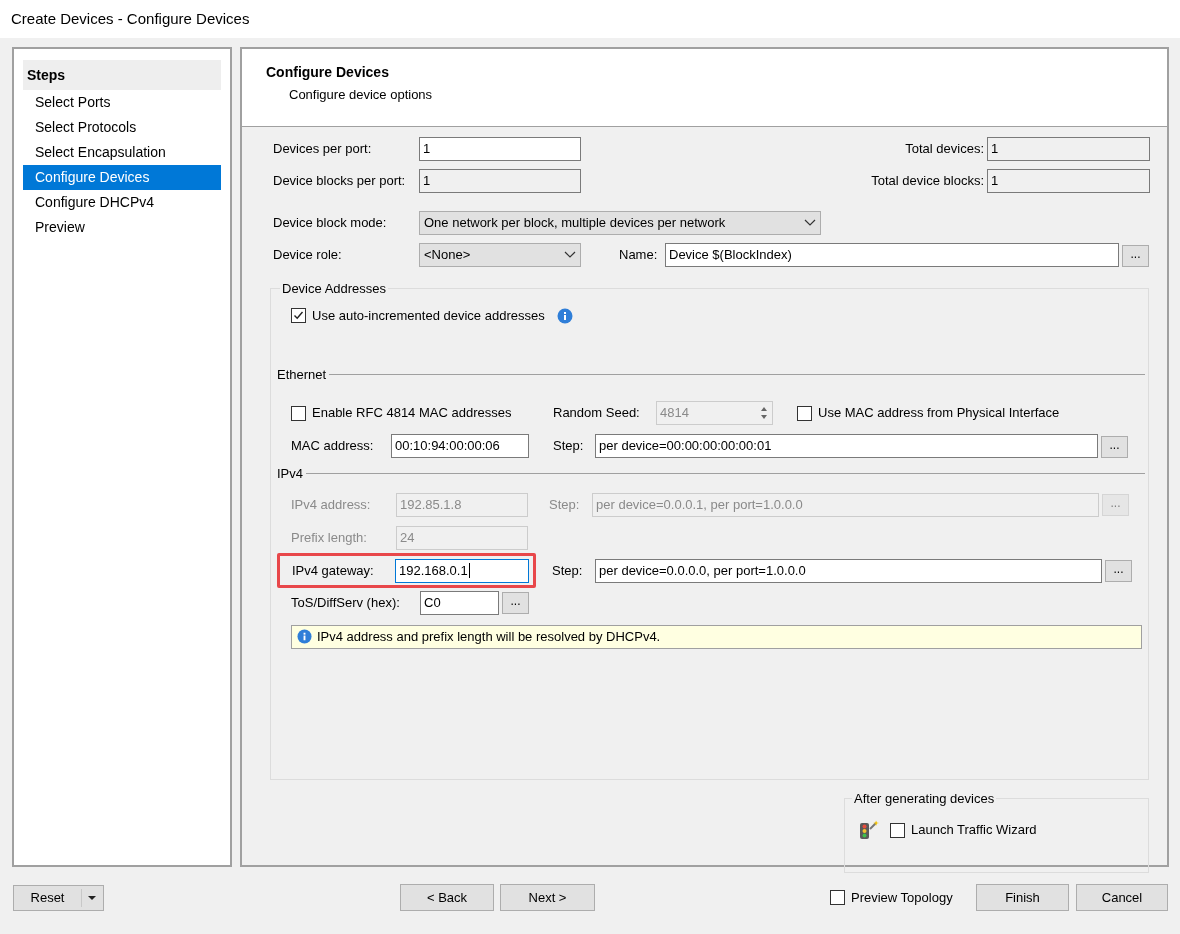 This screenshot has width=1180, height=934. Describe the element at coordinates (122, 177) in the screenshot. I see `step-item: Configure Devices` at that location.